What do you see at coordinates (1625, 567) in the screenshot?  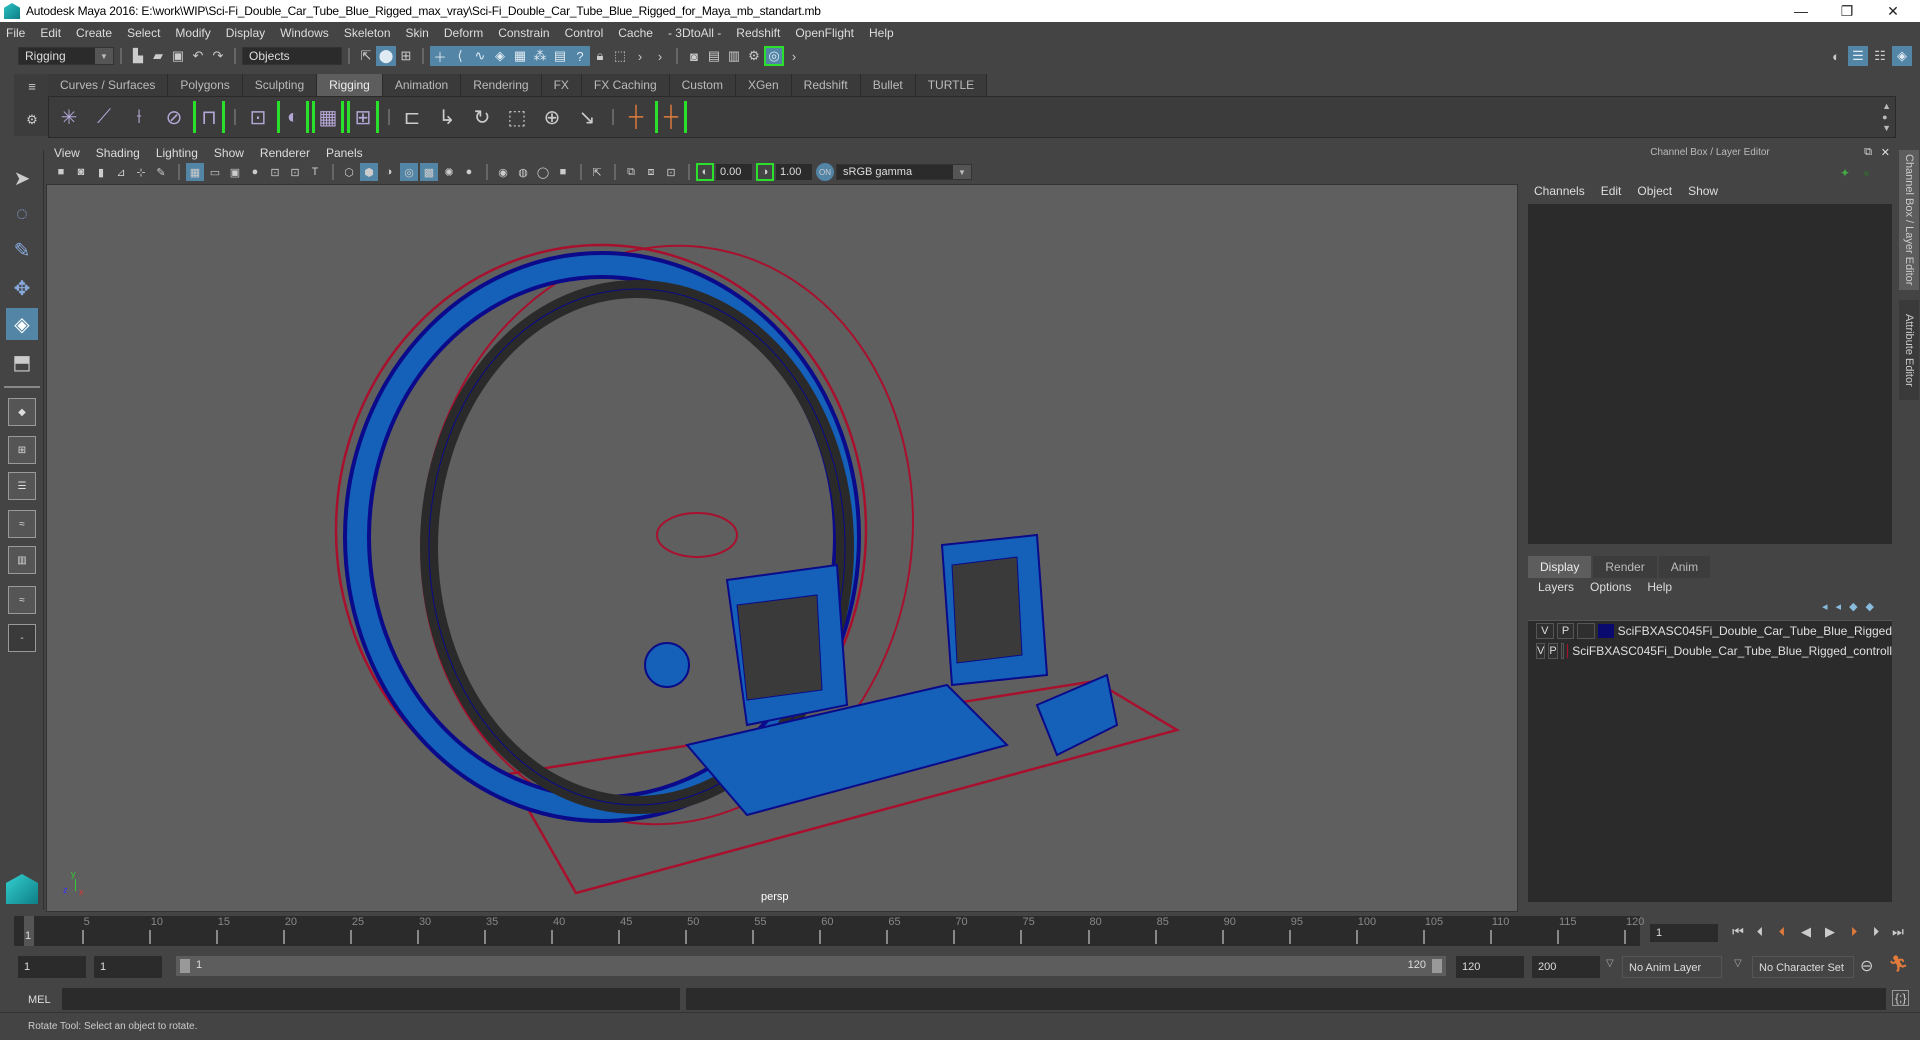 I see `layer-tab-render: Render` at bounding box center [1625, 567].